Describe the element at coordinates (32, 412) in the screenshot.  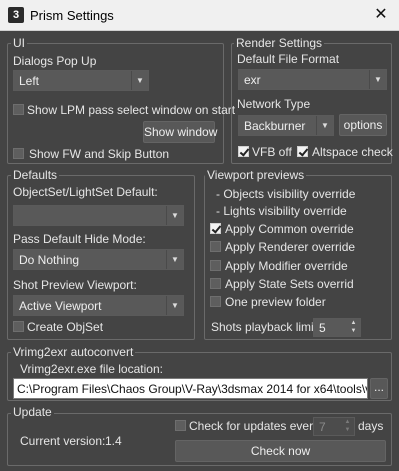
I see `update-title: Update` at that location.